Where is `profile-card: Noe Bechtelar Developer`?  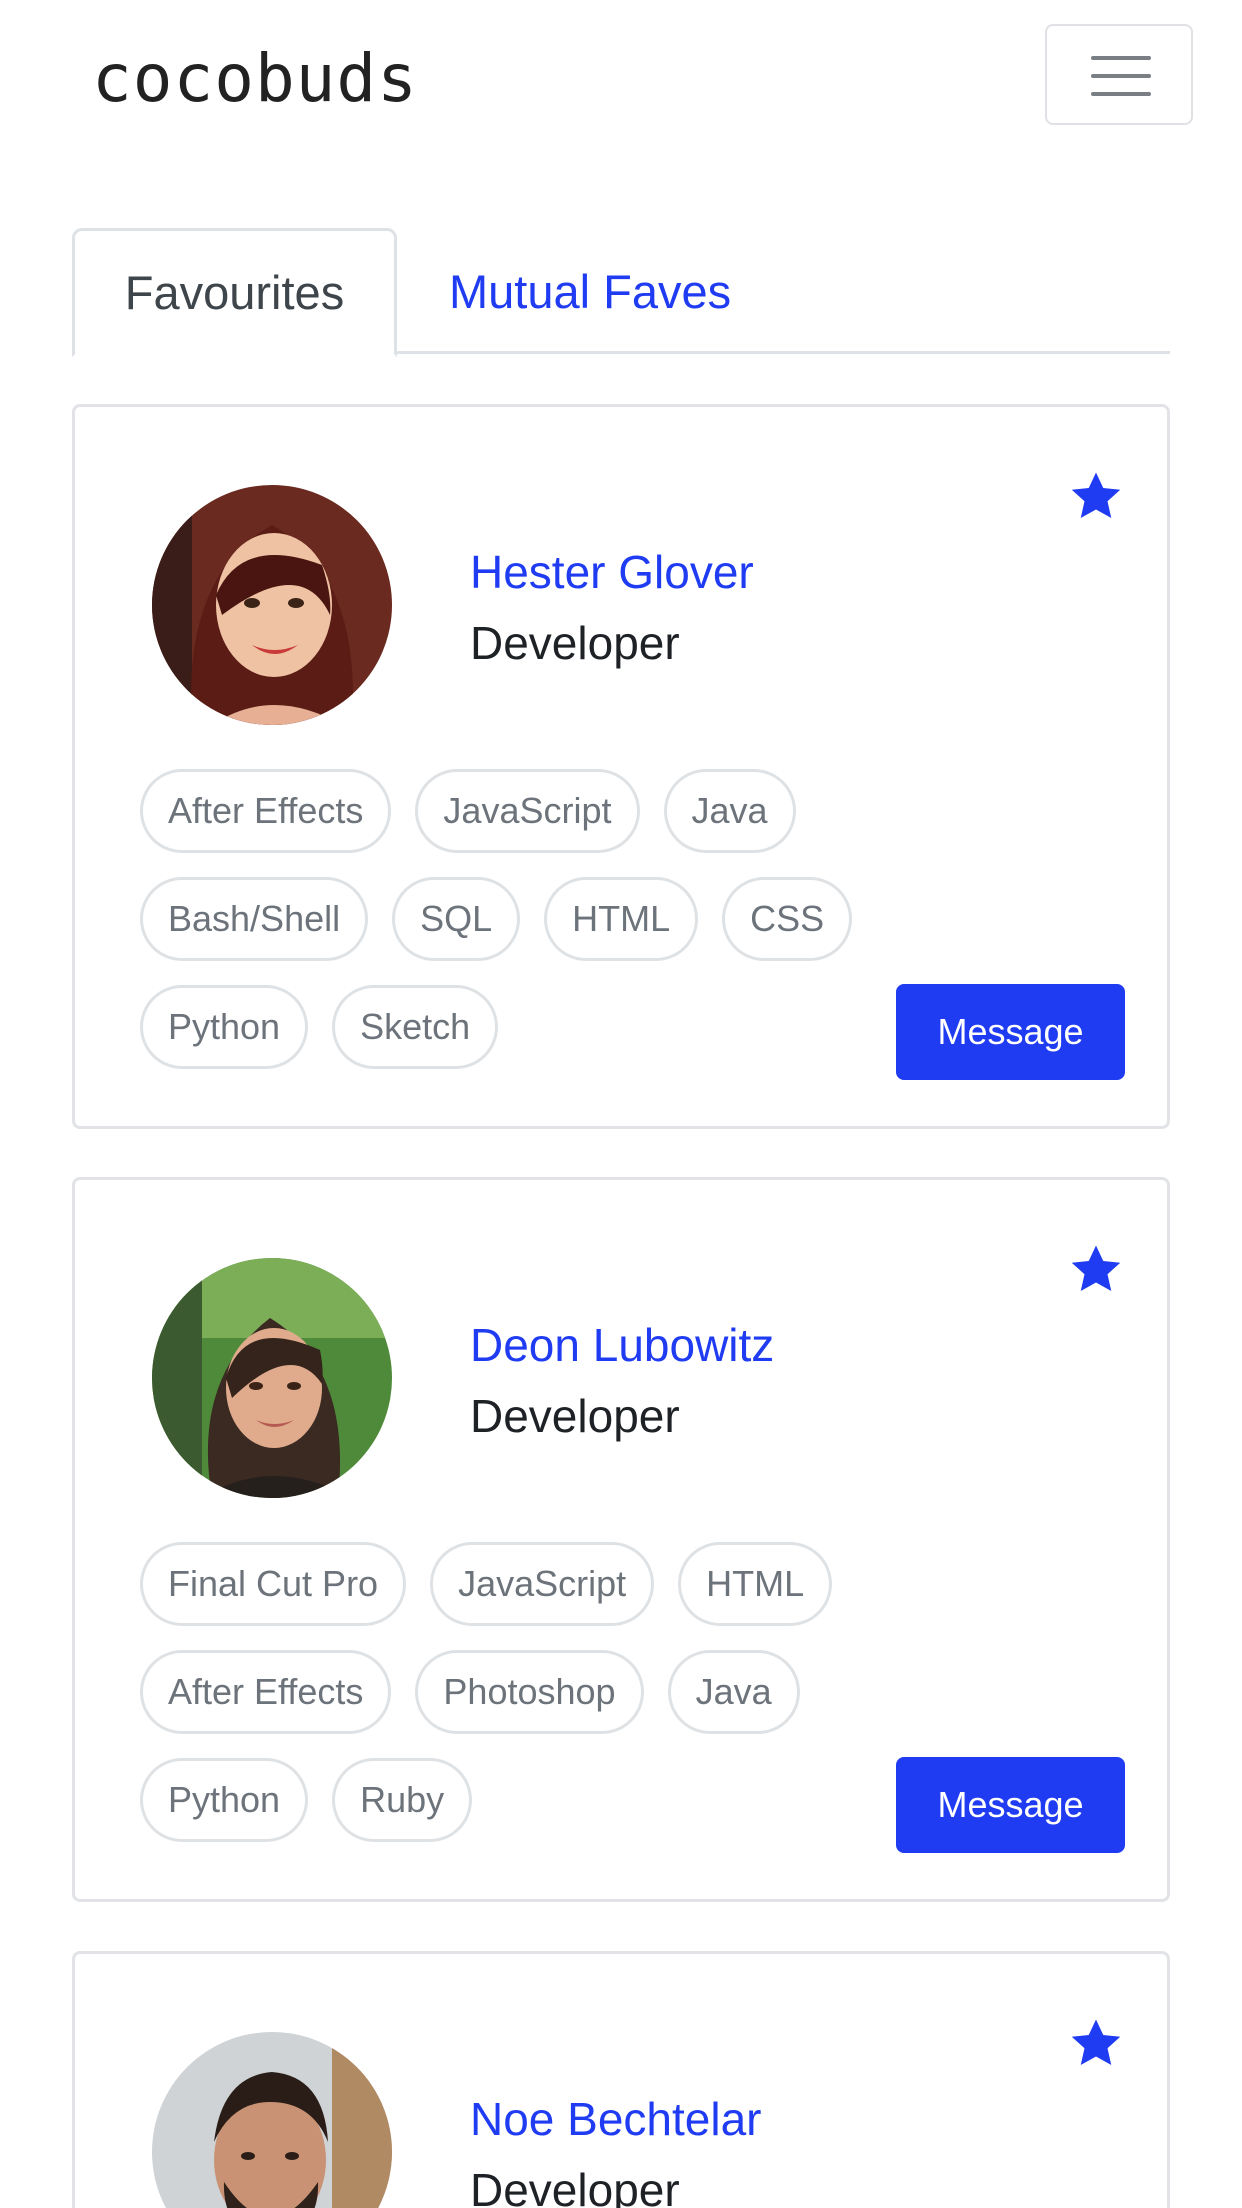 profile-card: Noe Bechtelar Developer is located at coordinates (621, 2079).